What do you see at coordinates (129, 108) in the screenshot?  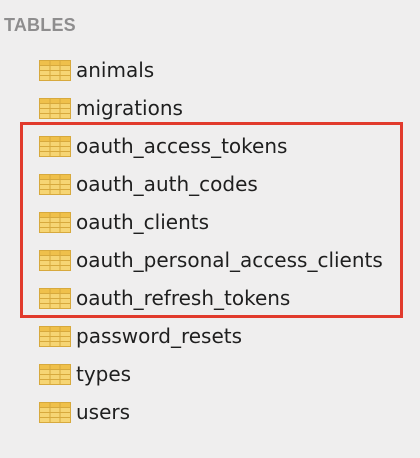 I see `table-item-label: migrations` at bounding box center [129, 108].